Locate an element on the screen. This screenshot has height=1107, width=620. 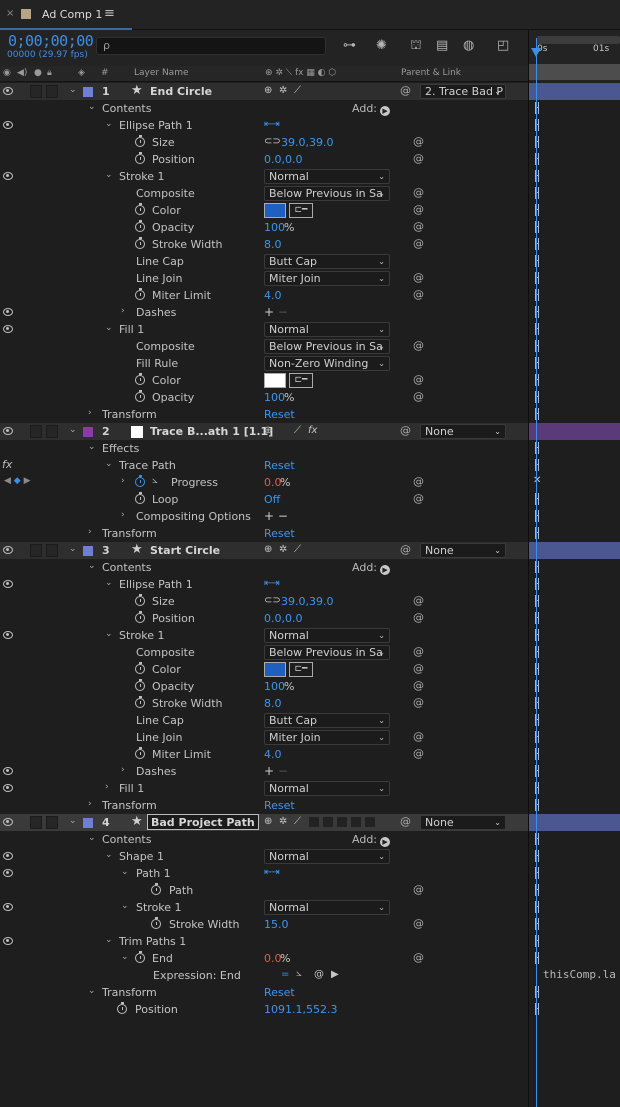
layer-name: Trace B...ath 1 [1.1] is located at coordinates (211, 431).